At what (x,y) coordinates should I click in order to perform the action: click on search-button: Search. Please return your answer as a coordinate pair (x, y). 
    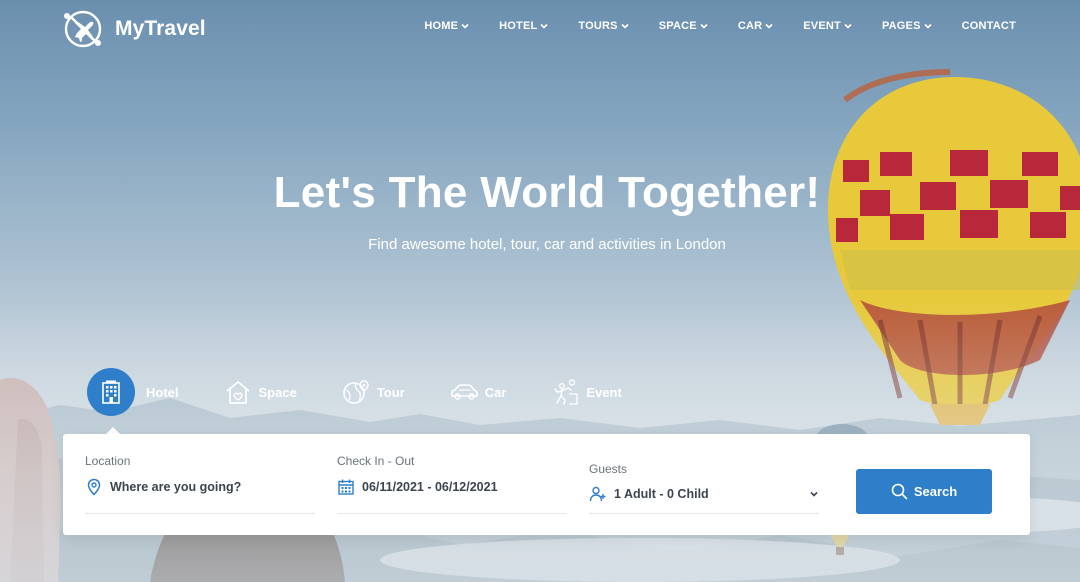
    Looking at the image, I should click on (924, 491).